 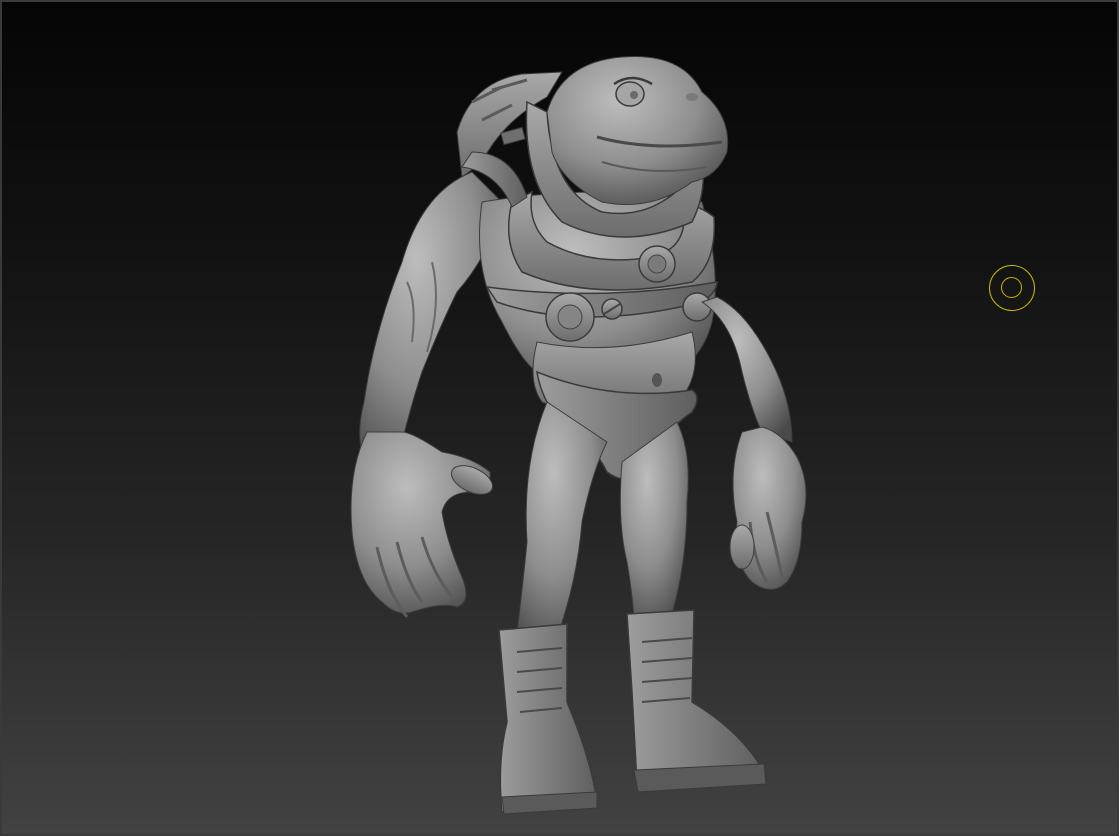 What do you see at coordinates (562, 519) in the screenshot?
I see `right-leg` at bounding box center [562, 519].